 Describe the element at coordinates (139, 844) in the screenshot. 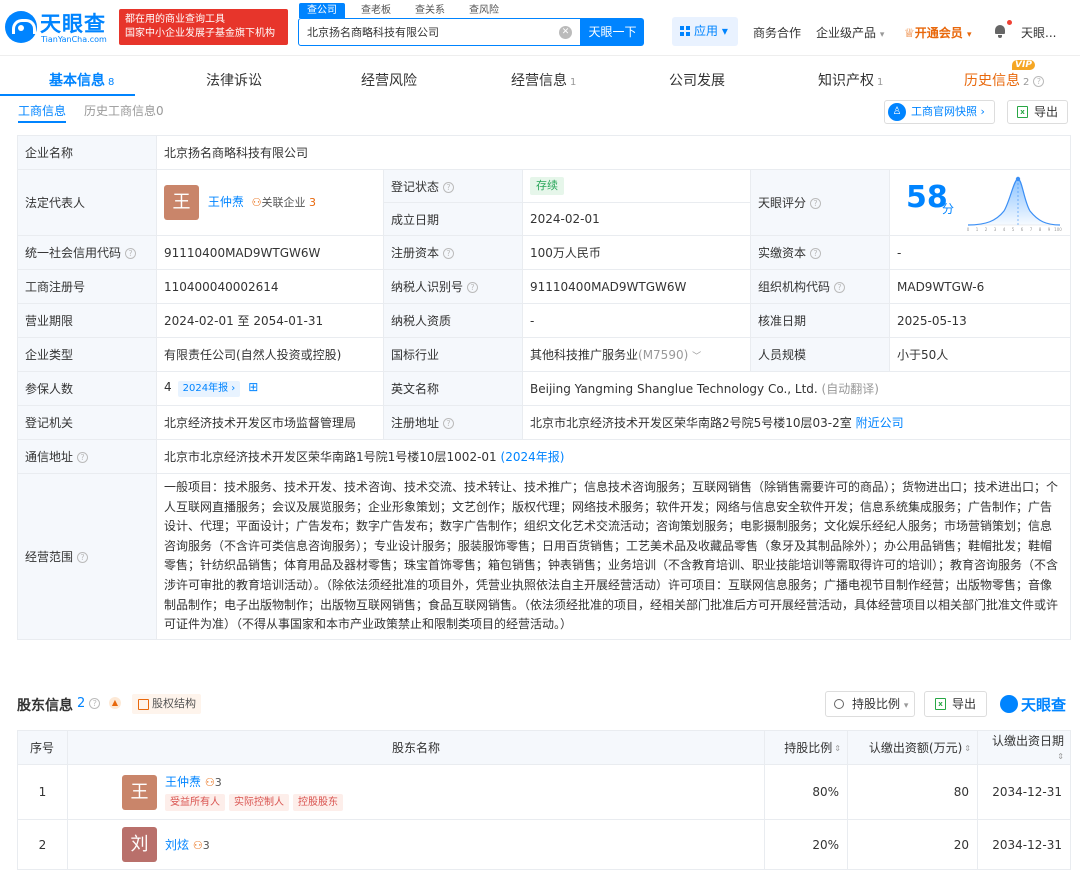

I see `avatar: 刘` at that location.